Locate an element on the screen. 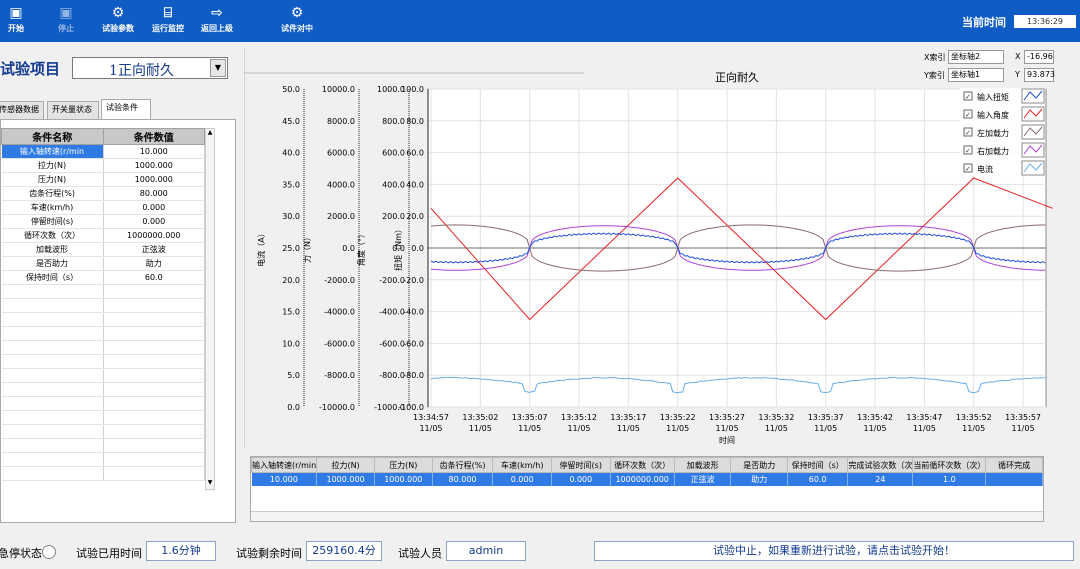  table-row: 是否助力 助力 is located at coordinates (103, 264).